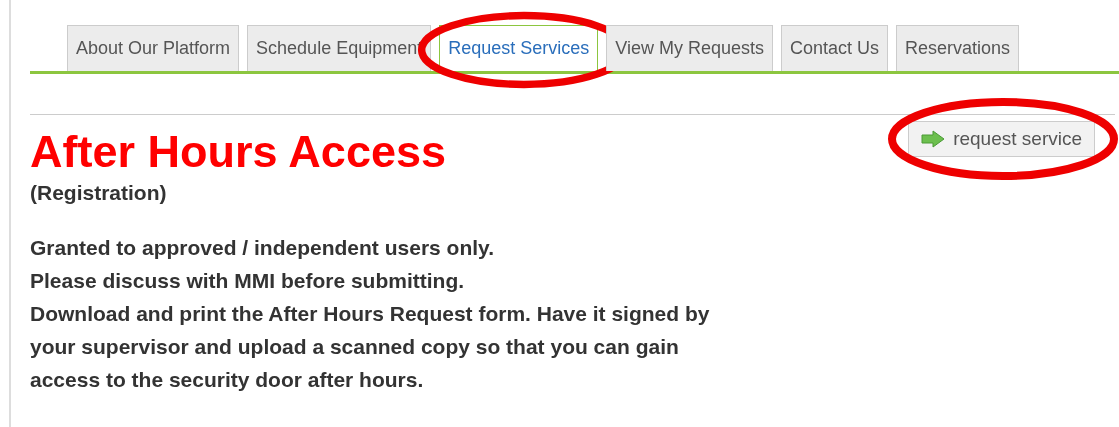 The image size is (1119, 427). What do you see at coordinates (835, 48) in the screenshot?
I see `nav-tab: Contact Us` at bounding box center [835, 48].